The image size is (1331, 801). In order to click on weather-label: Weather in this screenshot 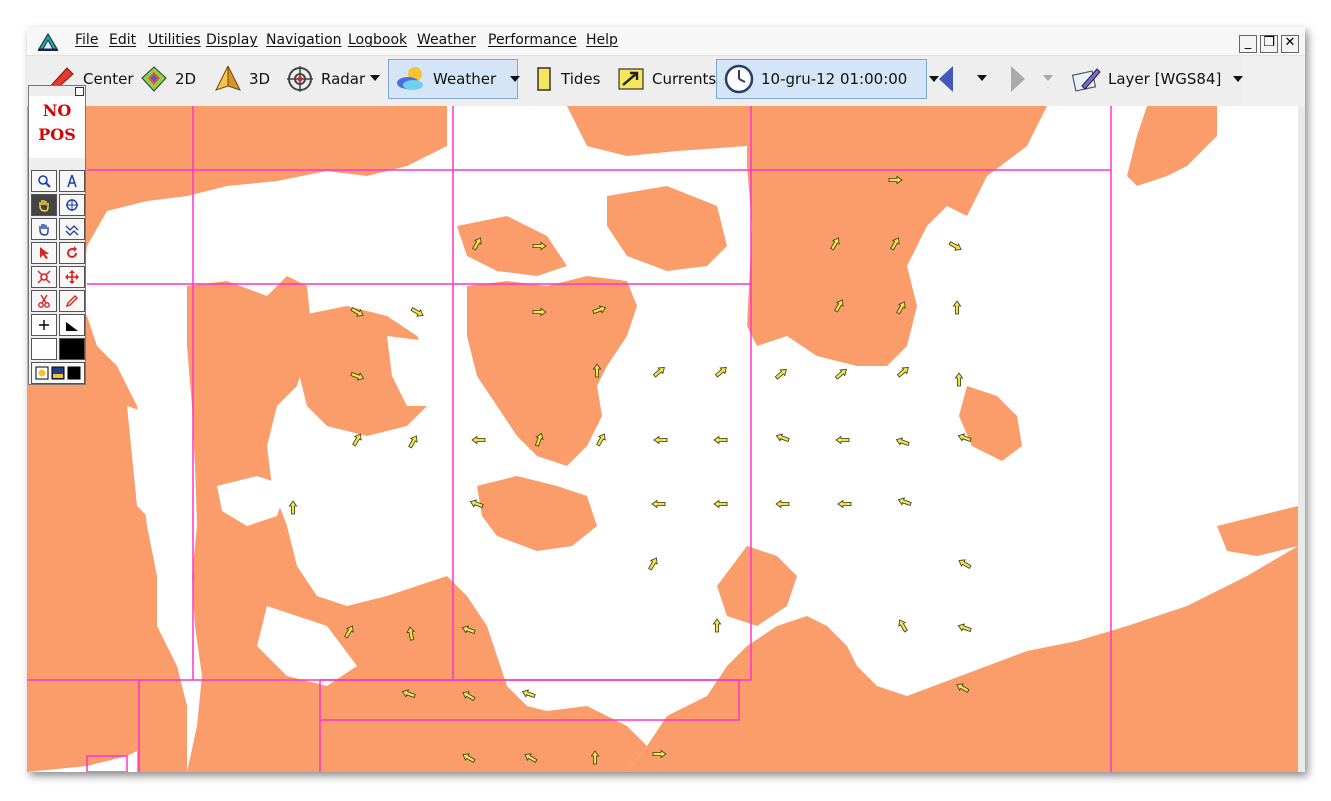, I will do `click(465, 79)`.